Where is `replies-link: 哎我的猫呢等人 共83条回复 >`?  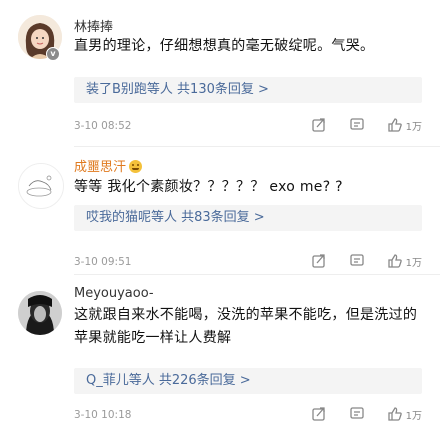
replies-link: 哎我的猫呢等人 共83条回复 > is located at coordinates (248, 218).